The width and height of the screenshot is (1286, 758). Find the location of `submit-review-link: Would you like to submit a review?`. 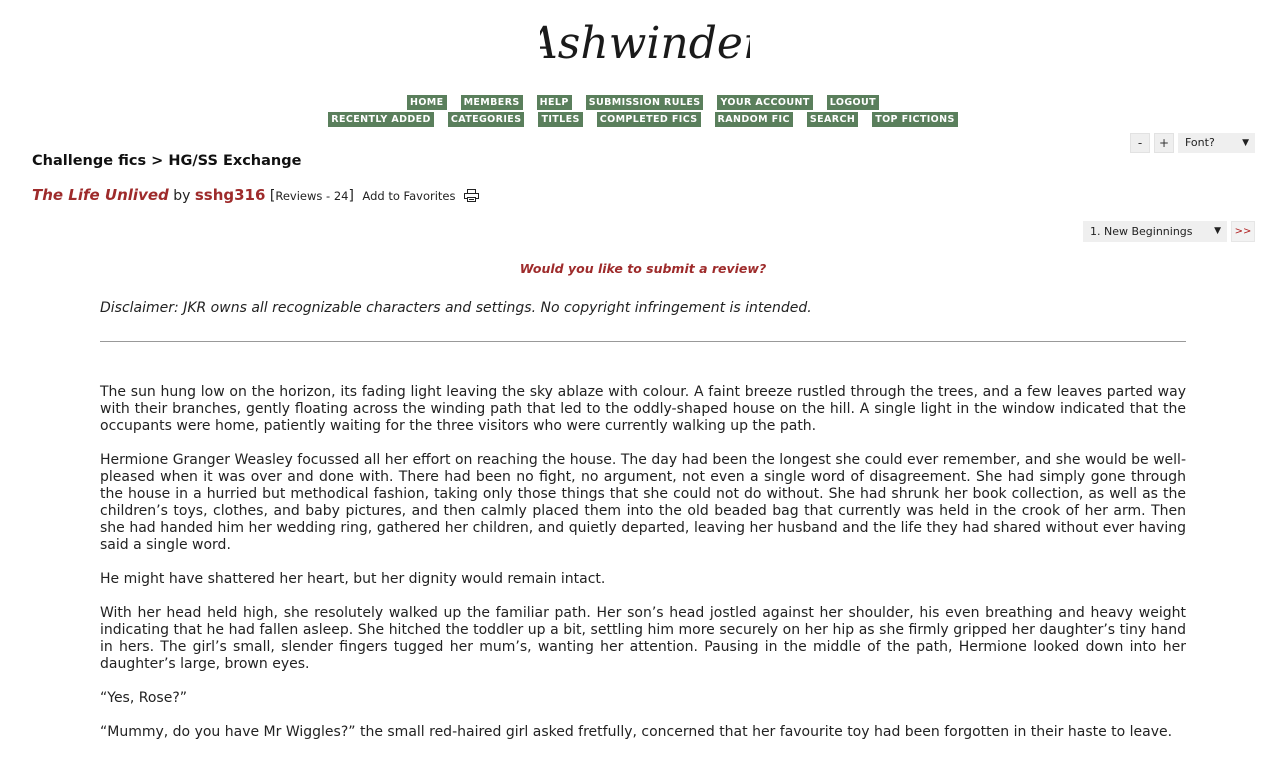

submit-review-link: Would you like to submit a review? is located at coordinates (643, 268).